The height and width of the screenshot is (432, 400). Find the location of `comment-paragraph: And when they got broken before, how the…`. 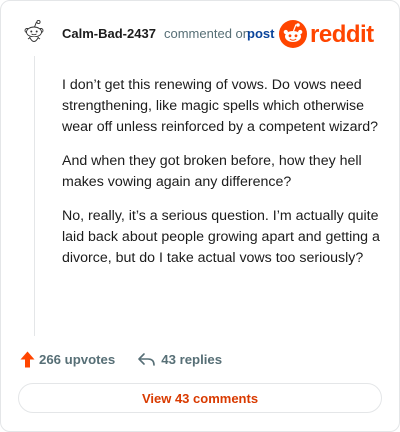

comment-paragraph: And when they got broken before, how the… is located at coordinates (212, 171).